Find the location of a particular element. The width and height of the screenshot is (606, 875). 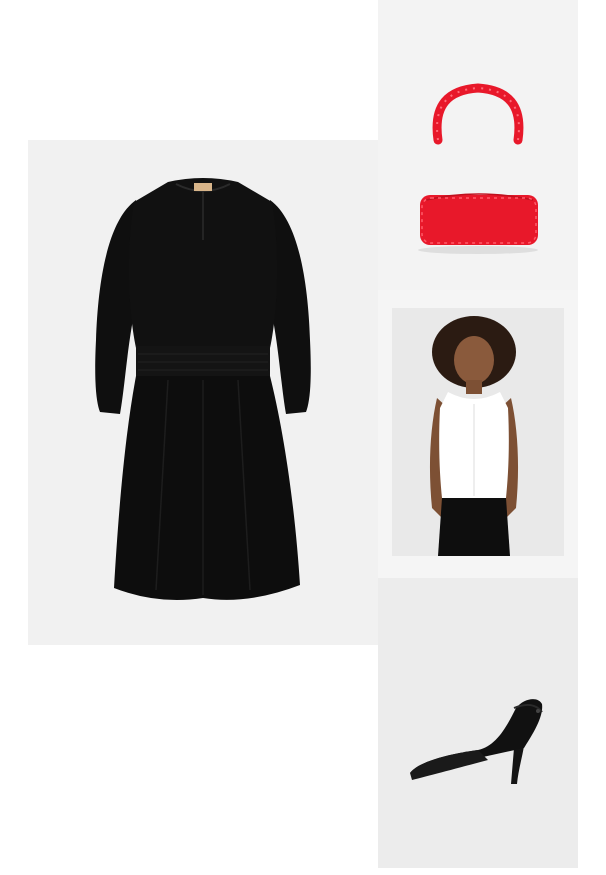

white-tank-top-image is located at coordinates (474, 436).